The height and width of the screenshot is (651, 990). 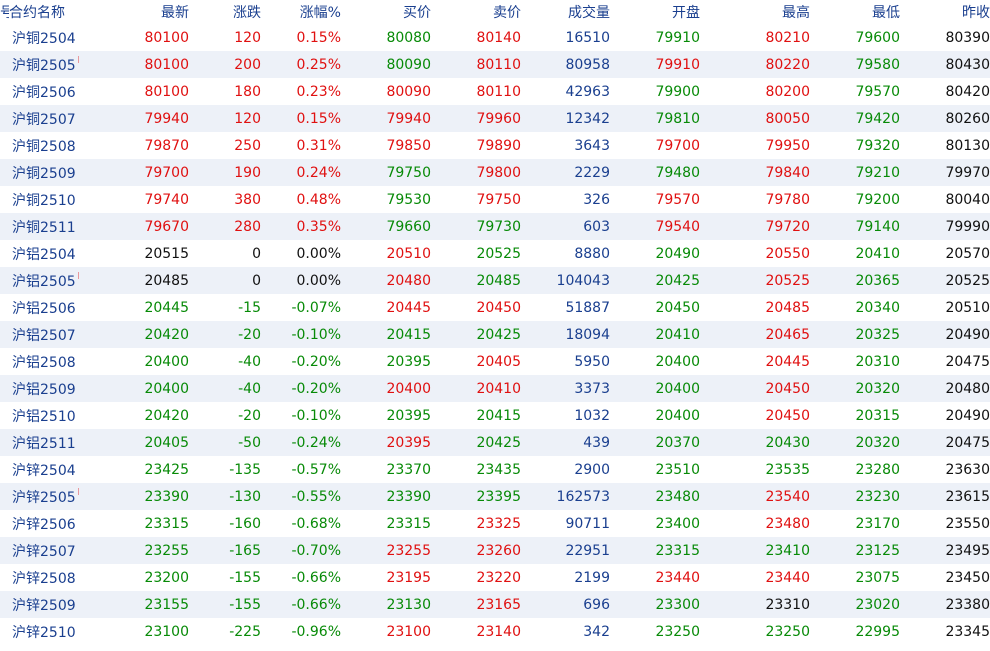 I want to click on cell-change: -40, so click(x=249, y=388).